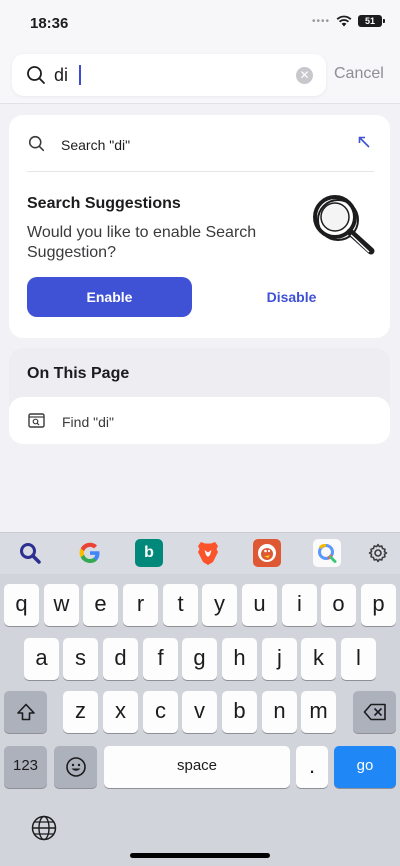  What do you see at coordinates (378, 605) in the screenshot?
I see `key-p: p` at bounding box center [378, 605].